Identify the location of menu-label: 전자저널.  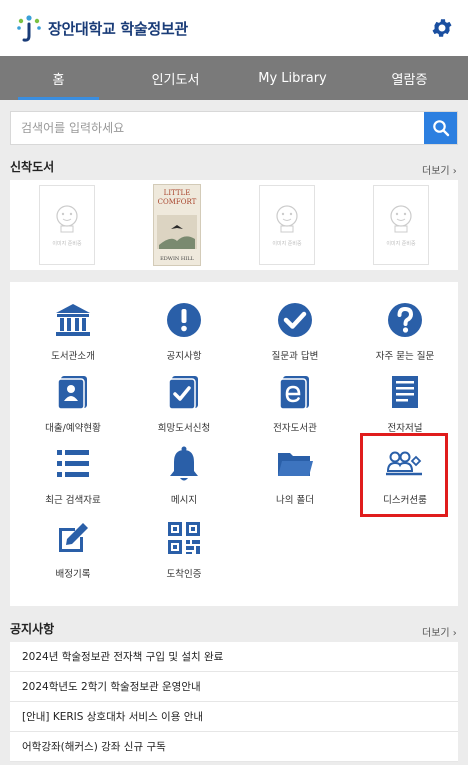
(405, 428).